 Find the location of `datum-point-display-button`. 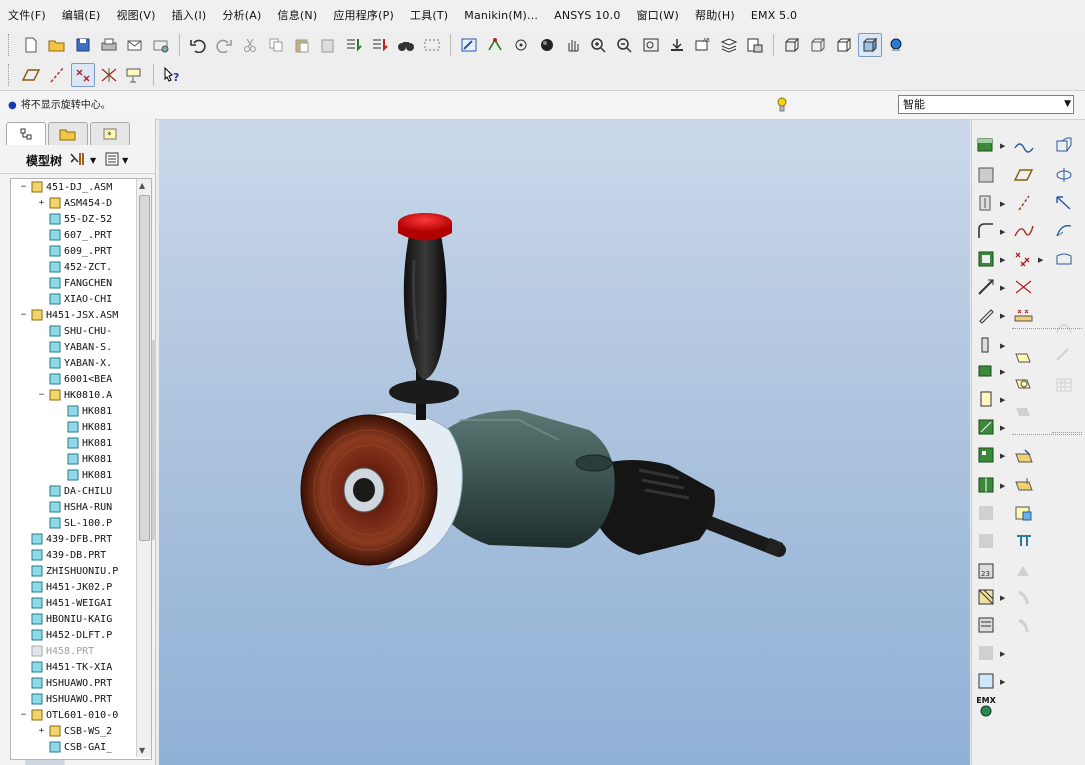

datum-point-display-button is located at coordinates (83, 75).